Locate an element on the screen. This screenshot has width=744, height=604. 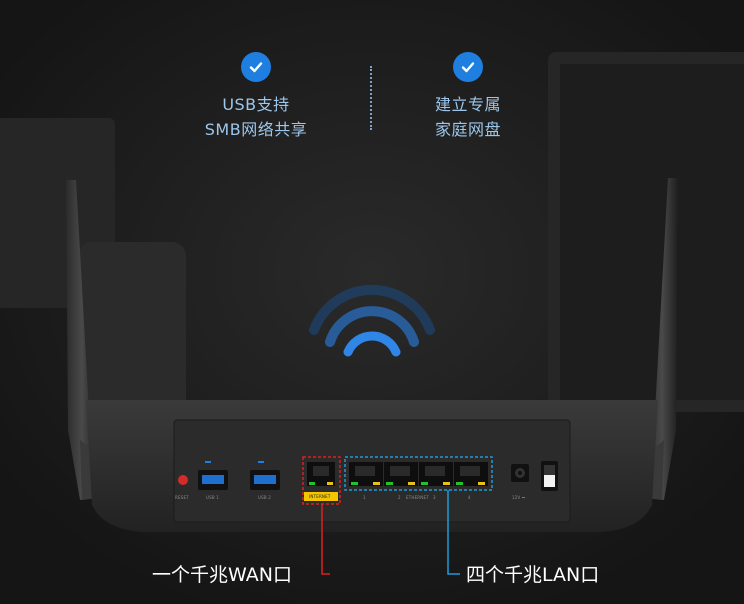
lan-callout: 四个千兆LAN口 is located at coordinates (533, 575).